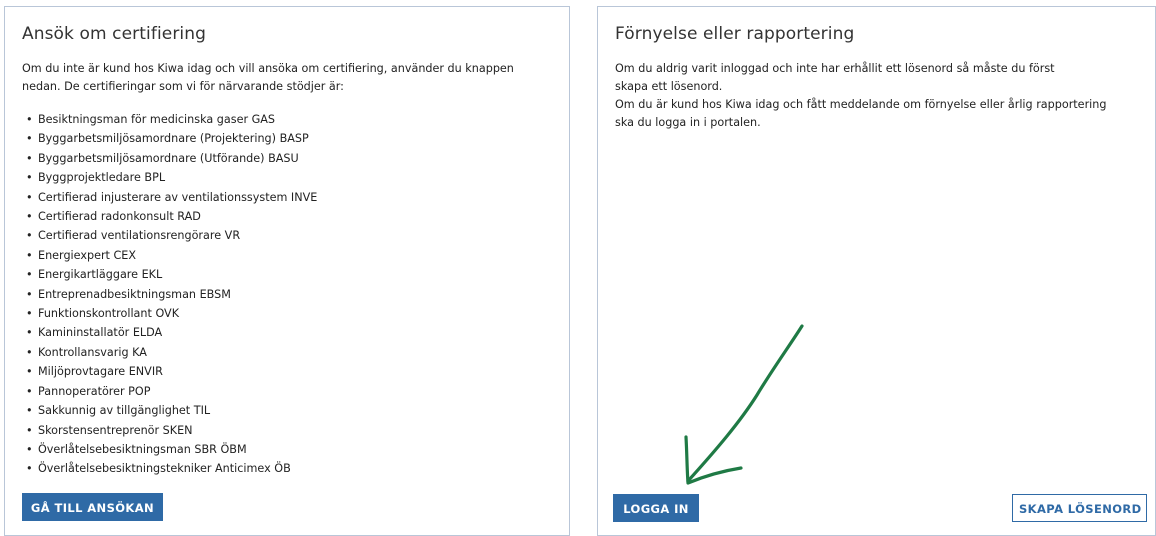  Describe the element at coordinates (735, 34) in the screenshot. I see `renewal-panel-title: Förnyelse eller rapportering` at that location.